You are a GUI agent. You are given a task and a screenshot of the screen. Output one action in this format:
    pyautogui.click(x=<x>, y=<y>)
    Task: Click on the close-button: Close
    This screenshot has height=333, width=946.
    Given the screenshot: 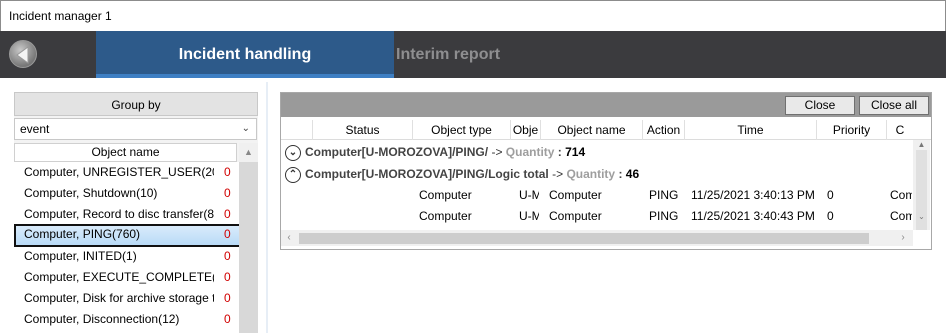 What is the action you would take?
    pyautogui.click(x=820, y=105)
    